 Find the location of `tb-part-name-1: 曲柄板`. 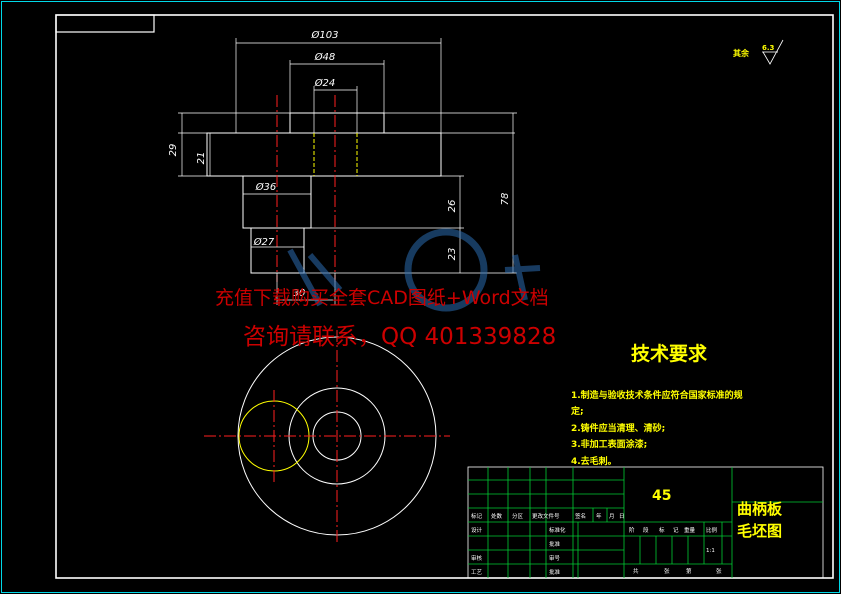

tb-part-name-1: 曲柄板 is located at coordinates (760, 509).